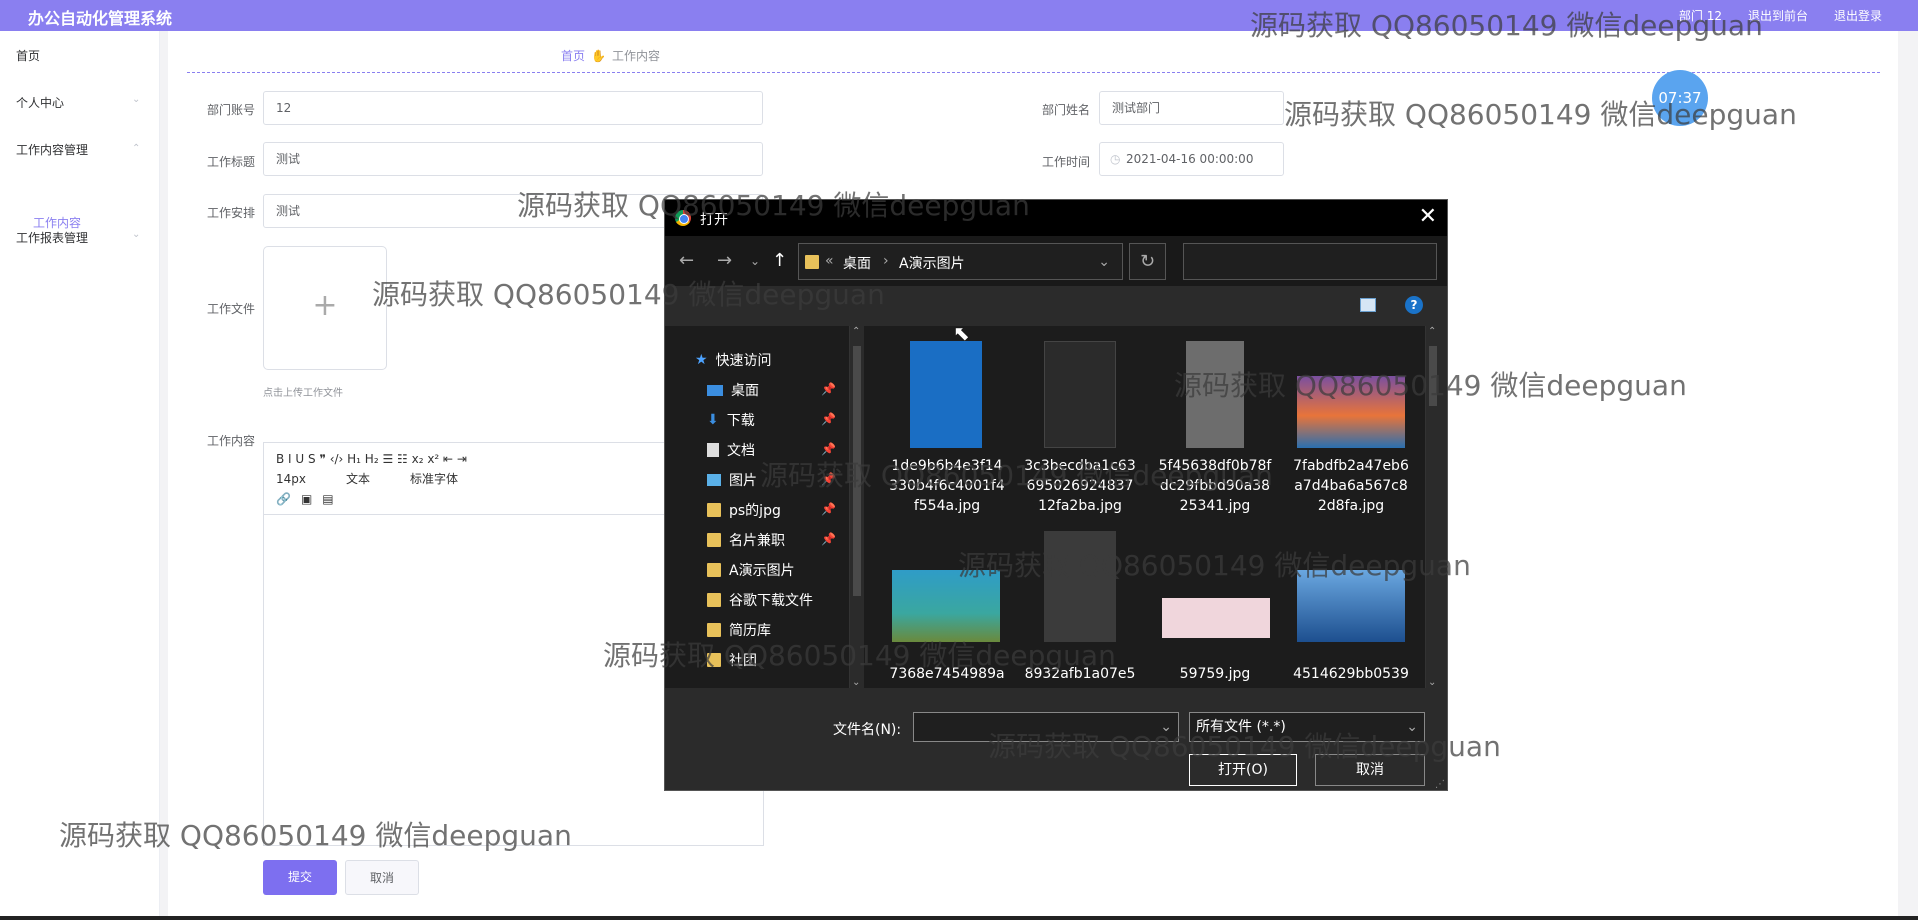 This screenshot has height=920, width=1918. Describe the element at coordinates (283, 499) in the screenshot. I see `link-icon: 🔗` at that location.